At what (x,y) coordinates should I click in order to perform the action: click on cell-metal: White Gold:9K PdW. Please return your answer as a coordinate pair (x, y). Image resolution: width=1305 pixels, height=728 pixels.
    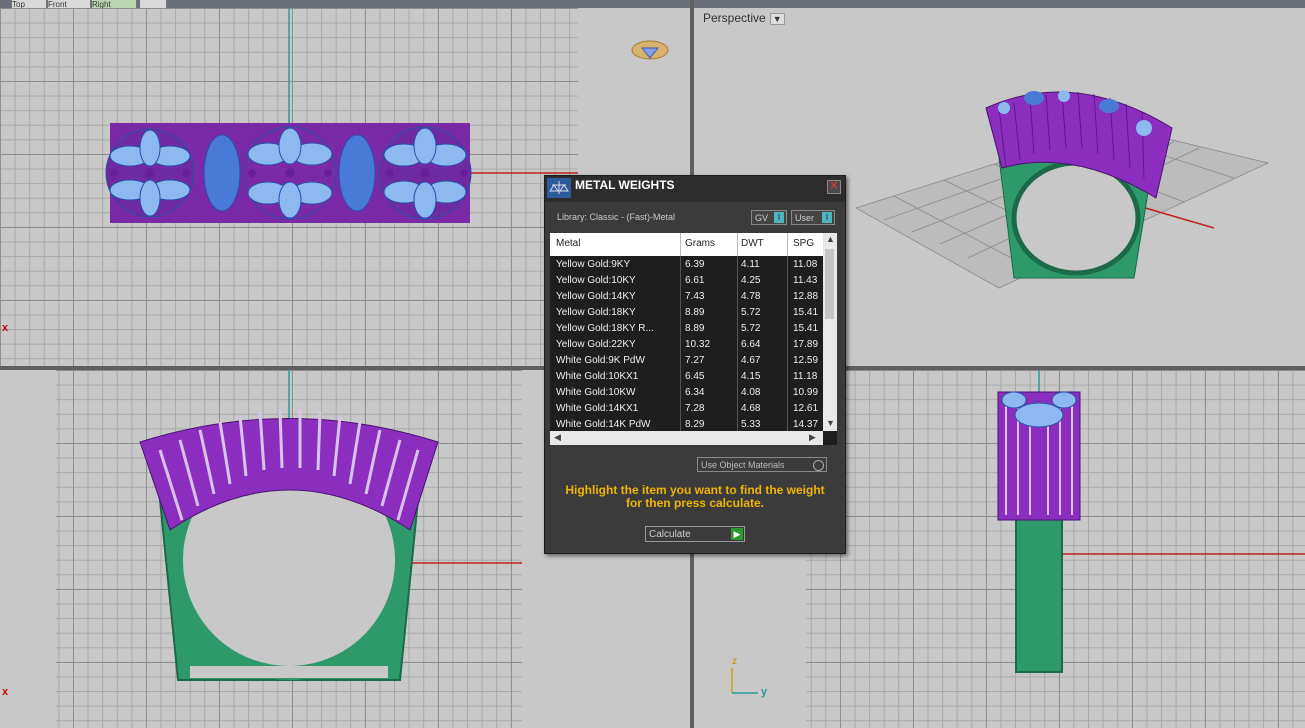
    Looking at the image, I should click on (600, 360).